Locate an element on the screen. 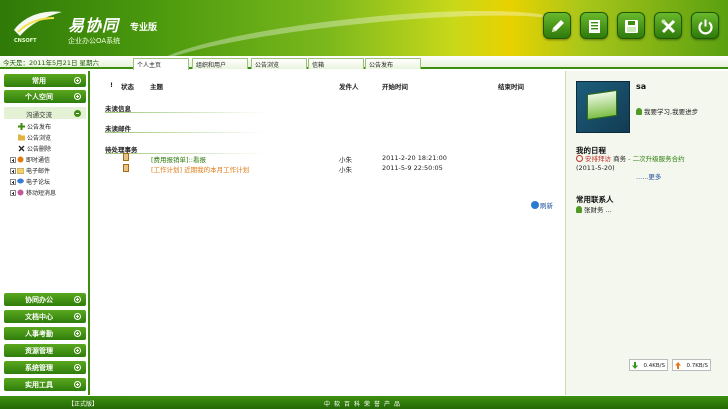 The width and height of the screenshot is (728, 409). sidebar-item-label: 公告发布 is located at coordinates (39, 127).